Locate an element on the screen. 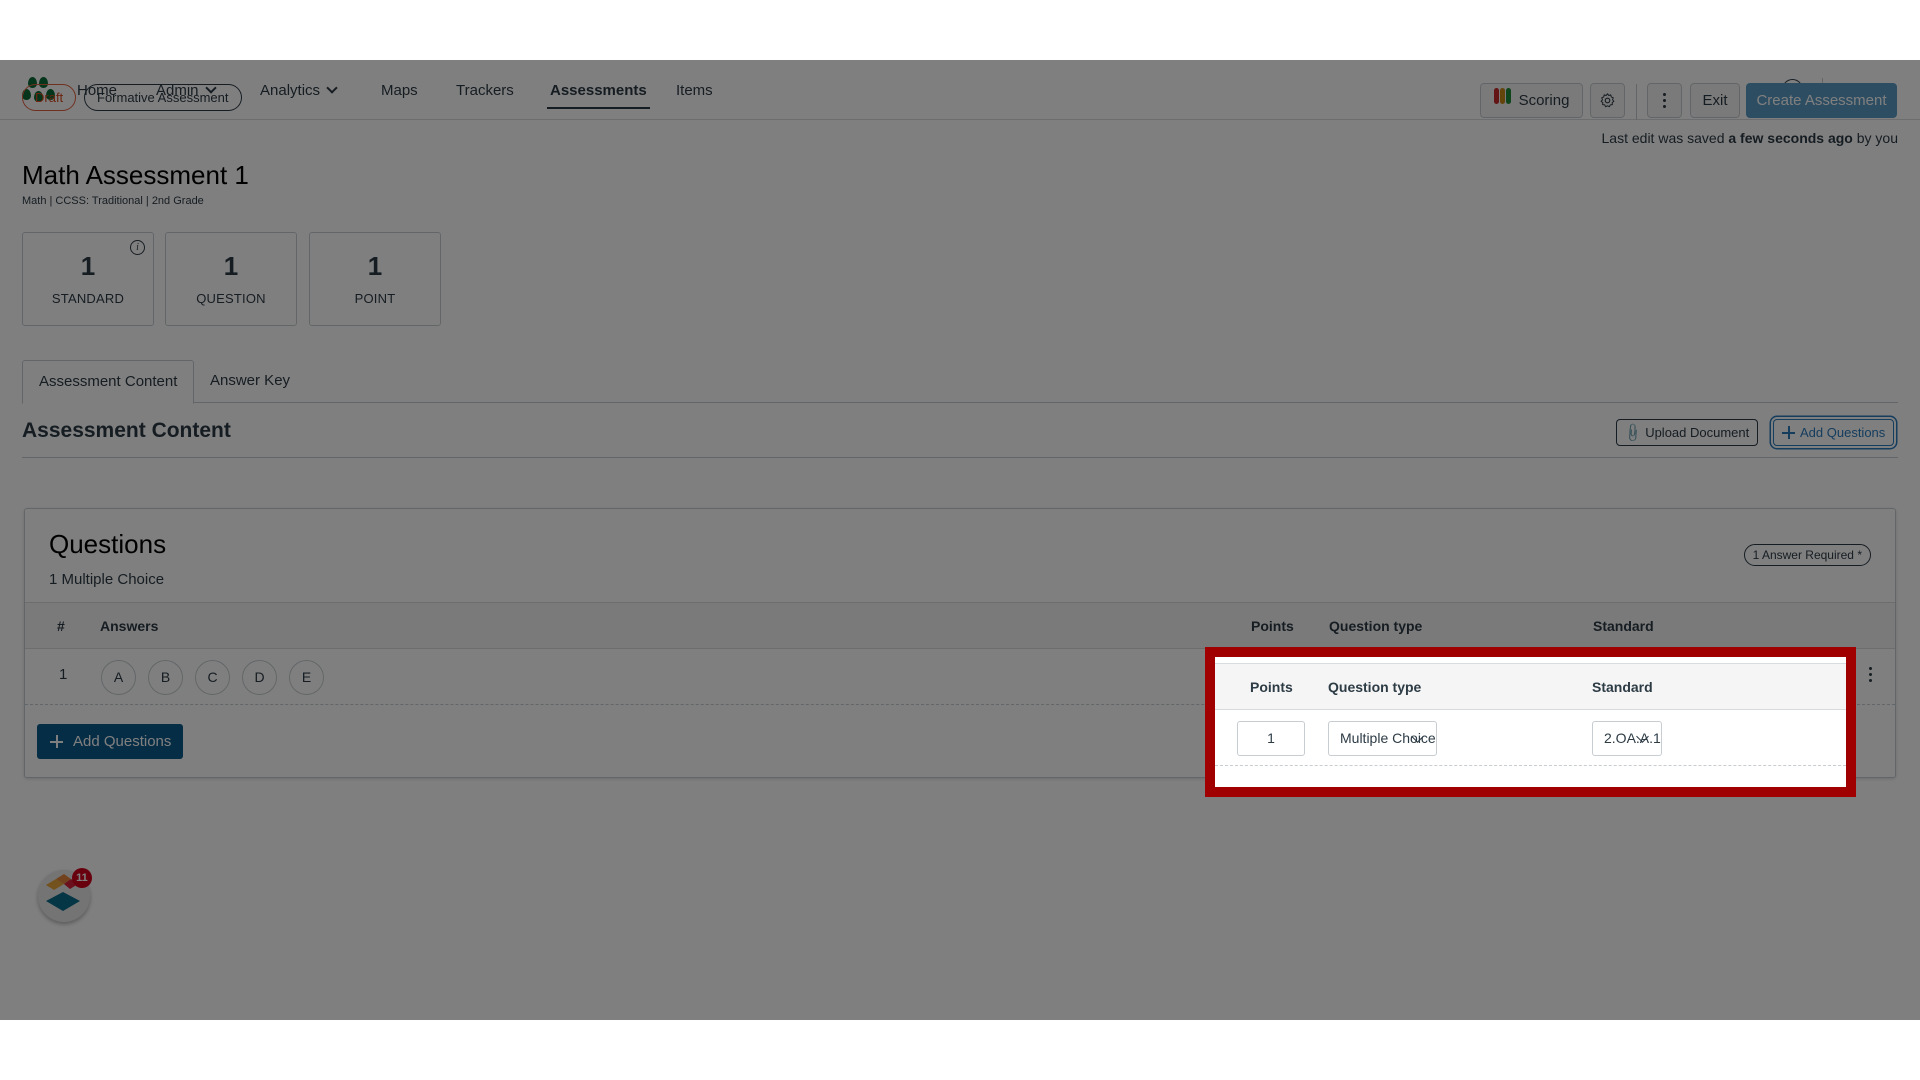 This screenshot has width=1920, height=1080. answer-required-badge: 1 Answer Required * is located at coordinates (1807, 555).